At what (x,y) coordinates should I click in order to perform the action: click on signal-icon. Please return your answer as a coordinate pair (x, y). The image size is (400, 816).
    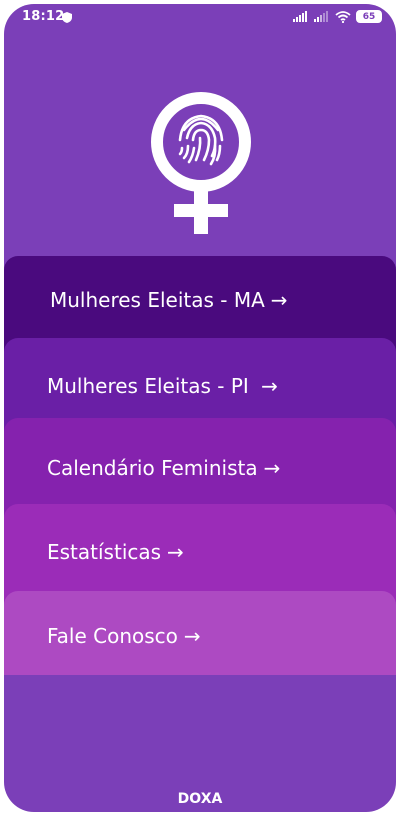
    Looking at the image, I should click on (300, 16).